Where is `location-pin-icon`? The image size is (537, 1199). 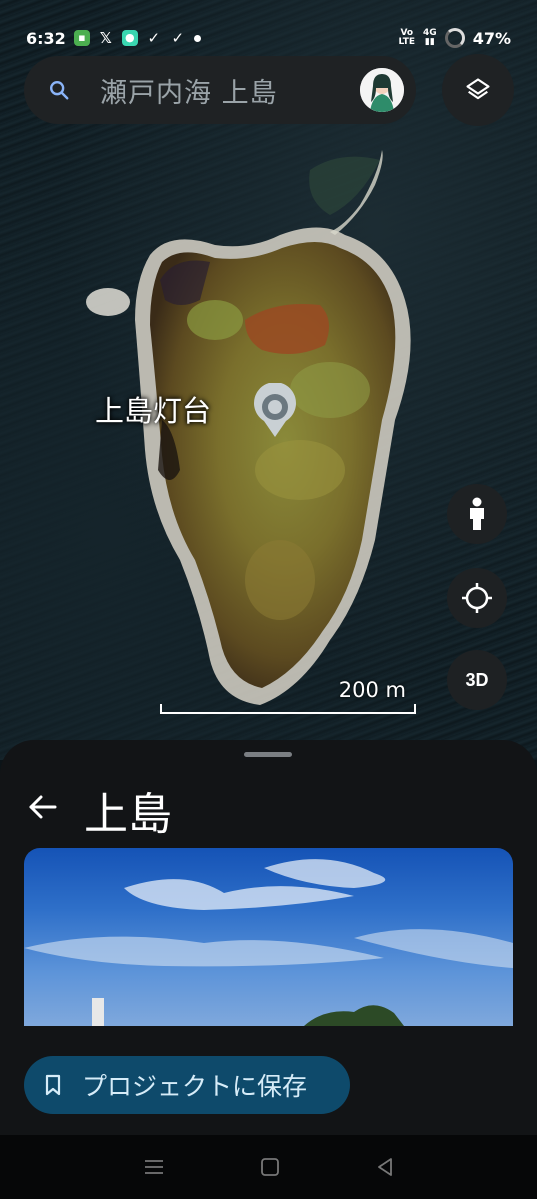
location-pin-icon is located at coordinates (275, 411).